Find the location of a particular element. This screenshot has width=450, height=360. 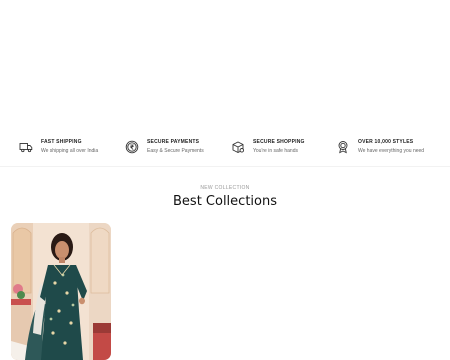

feature-title: OVER 10,000 STYLES is located at coordinates (386, 142).